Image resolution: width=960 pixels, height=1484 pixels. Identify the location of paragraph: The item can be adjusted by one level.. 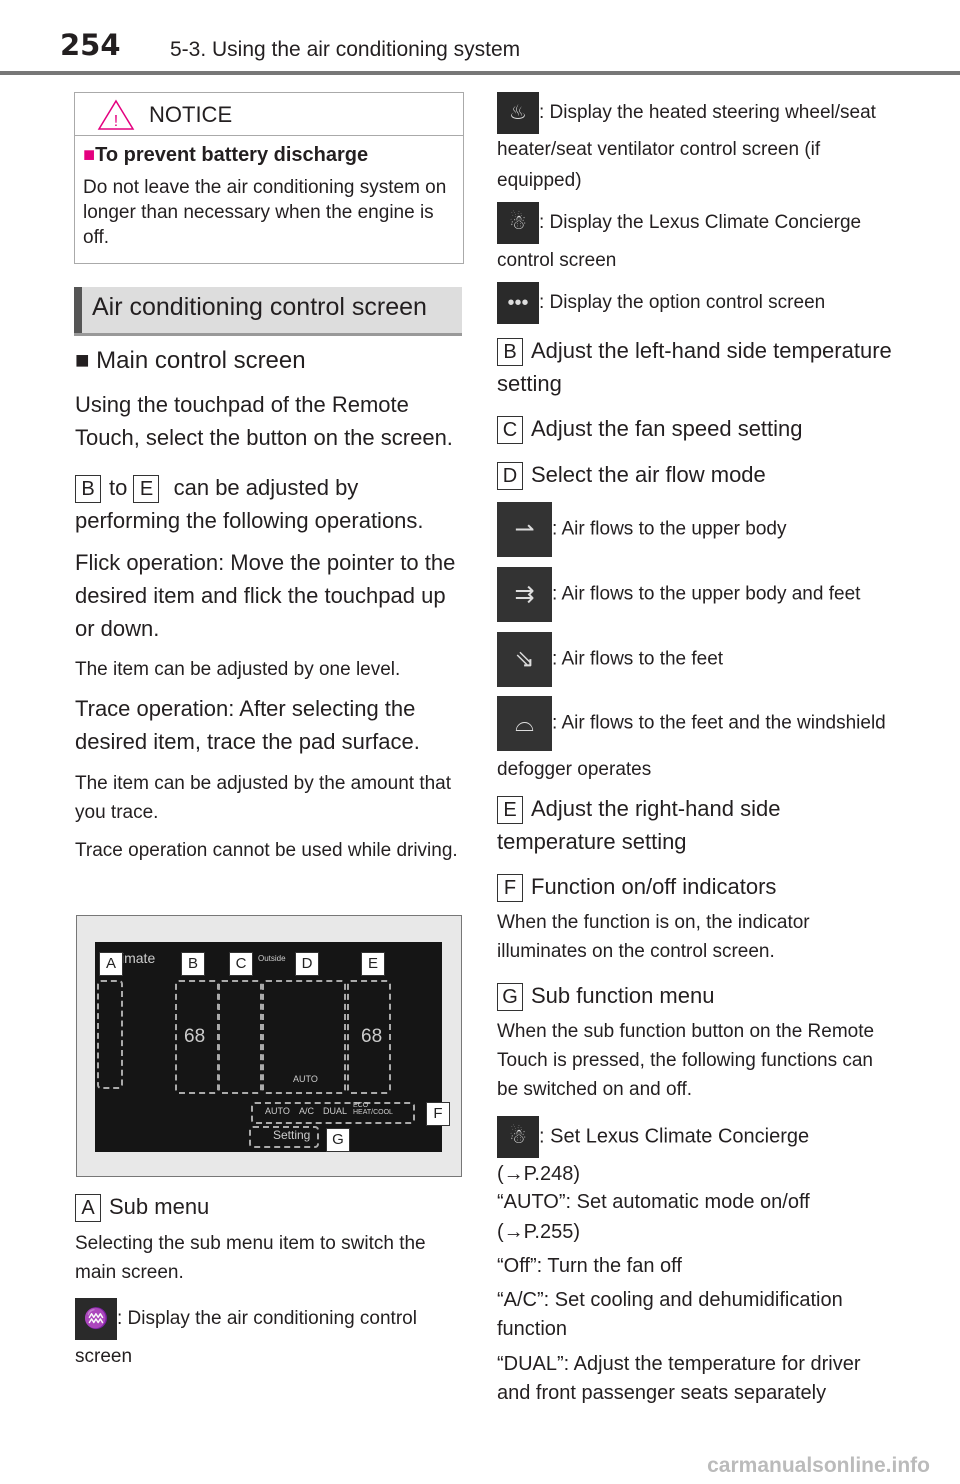
(238, 669).